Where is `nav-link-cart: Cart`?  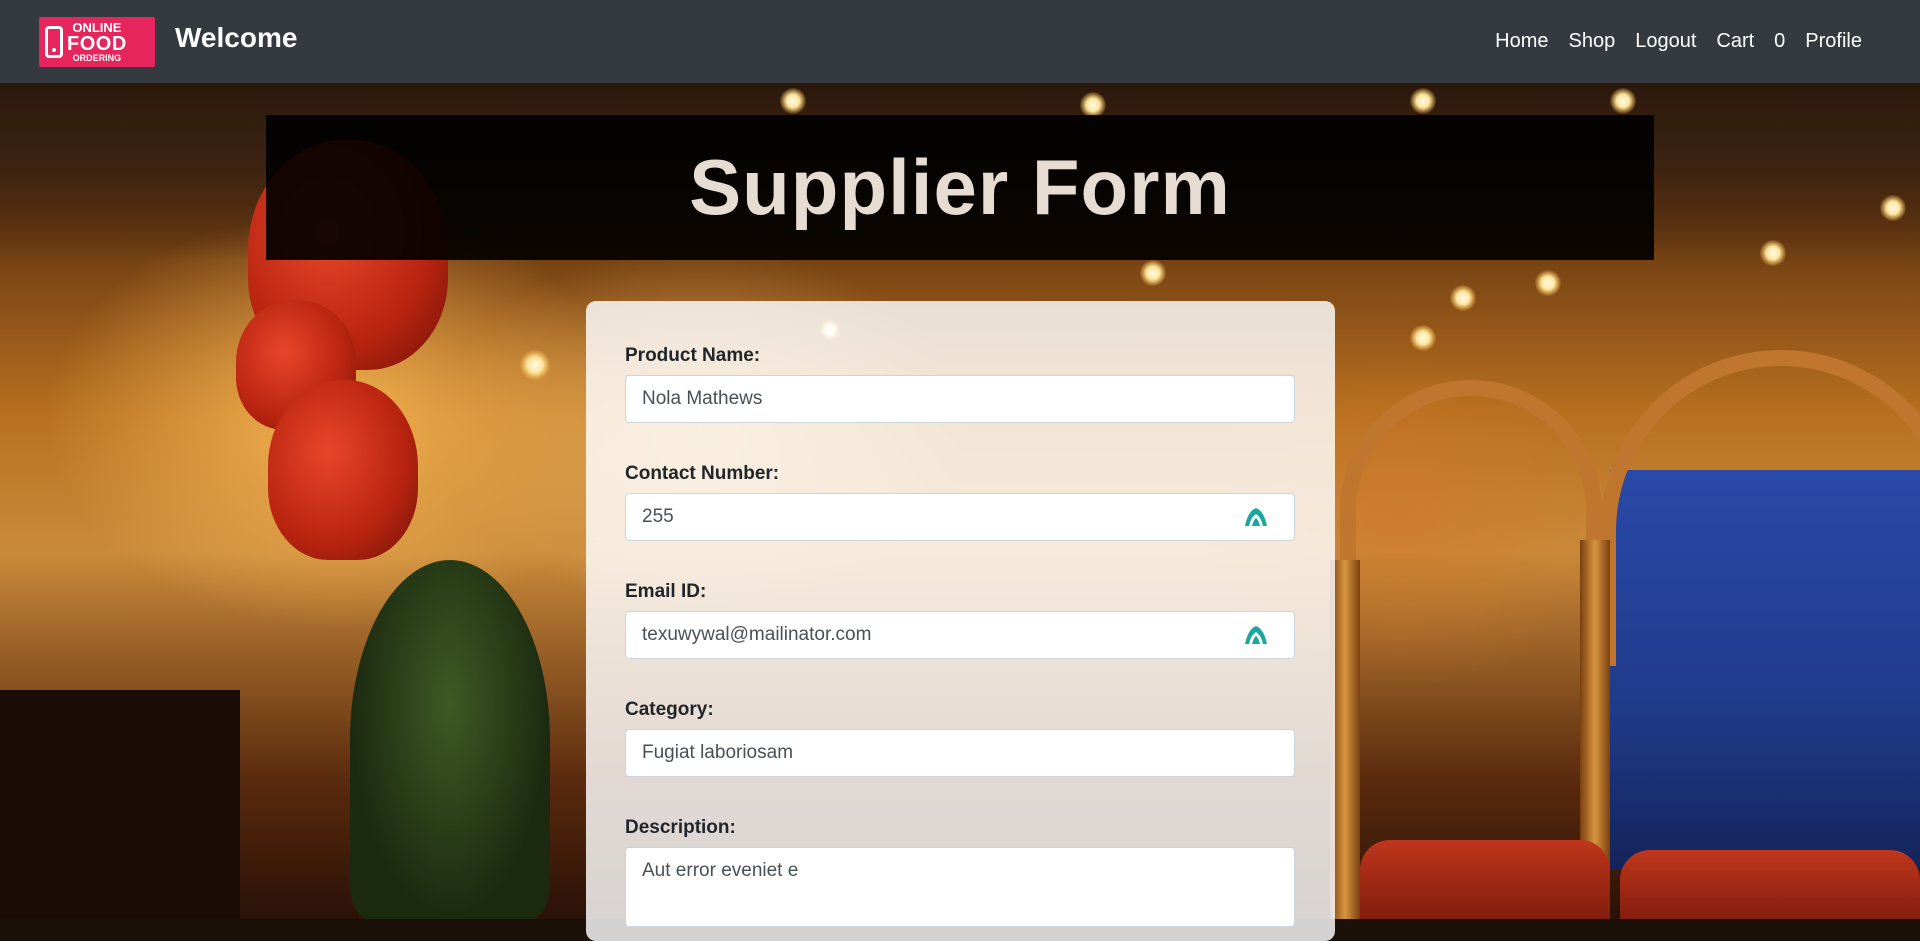 nav-link-cart: Cart is located at coordinates (1735, 41).